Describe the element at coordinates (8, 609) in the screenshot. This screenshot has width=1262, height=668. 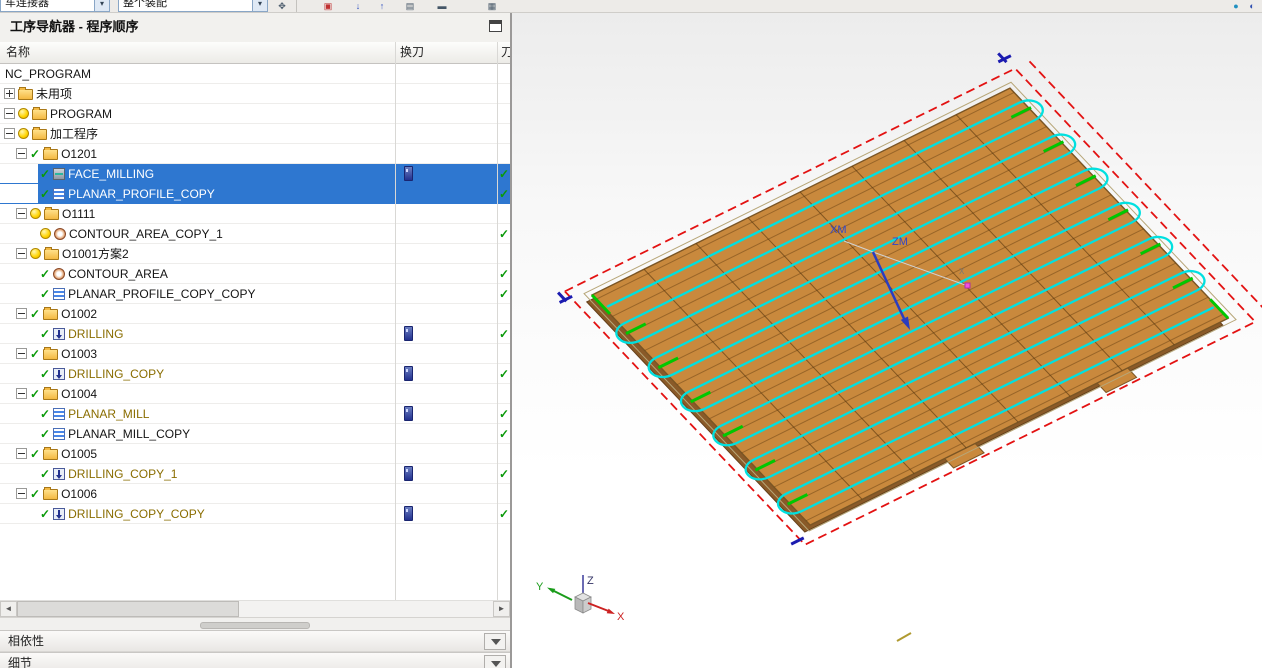
I see `scroll-left-button` at that location.